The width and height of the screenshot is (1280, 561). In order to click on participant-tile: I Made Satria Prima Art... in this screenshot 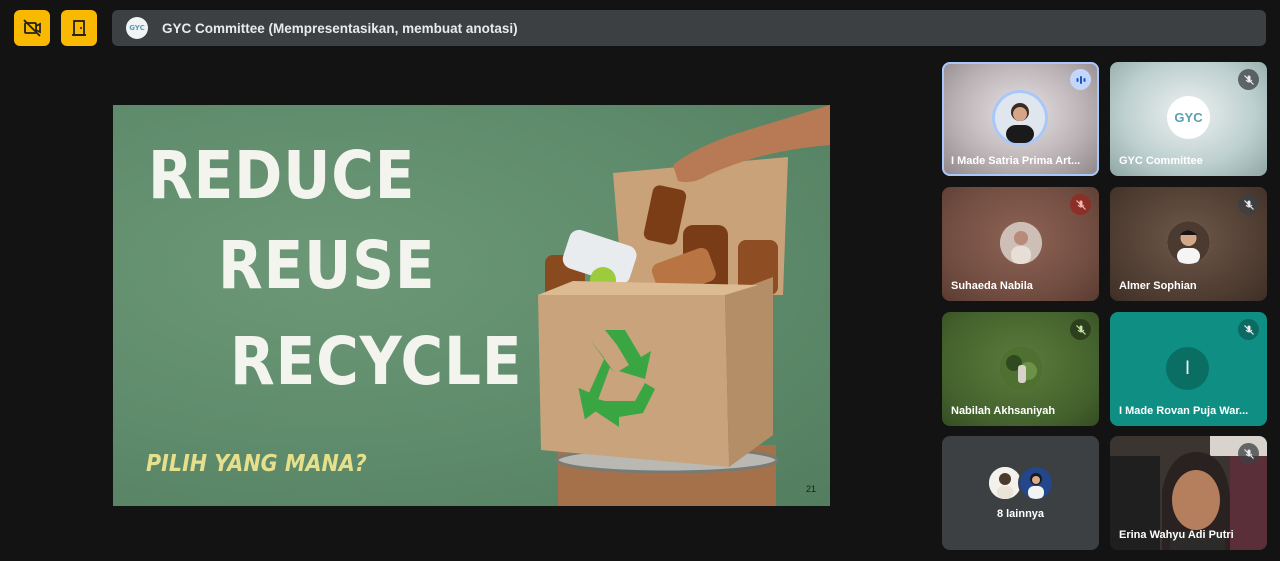, I will do `click(1020, 119)`.